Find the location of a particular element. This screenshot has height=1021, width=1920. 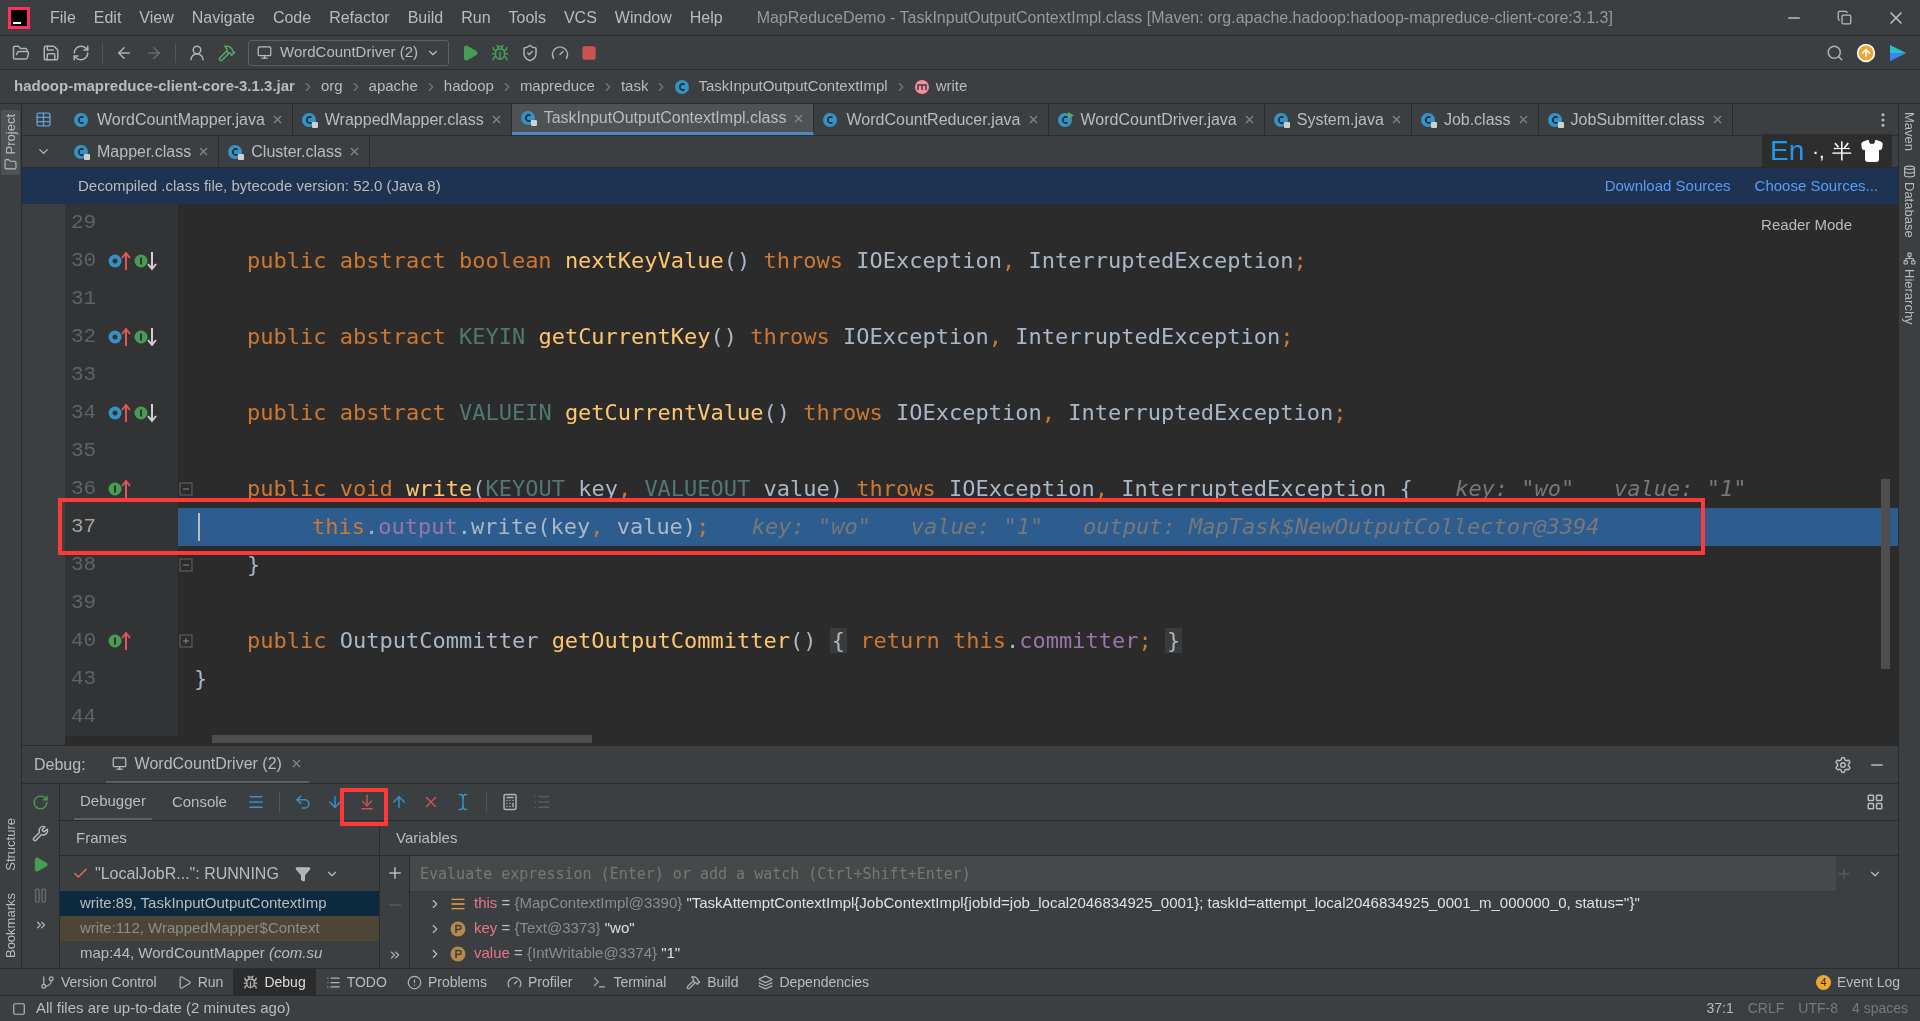

pause-icon is located at coordinates (40, 895).